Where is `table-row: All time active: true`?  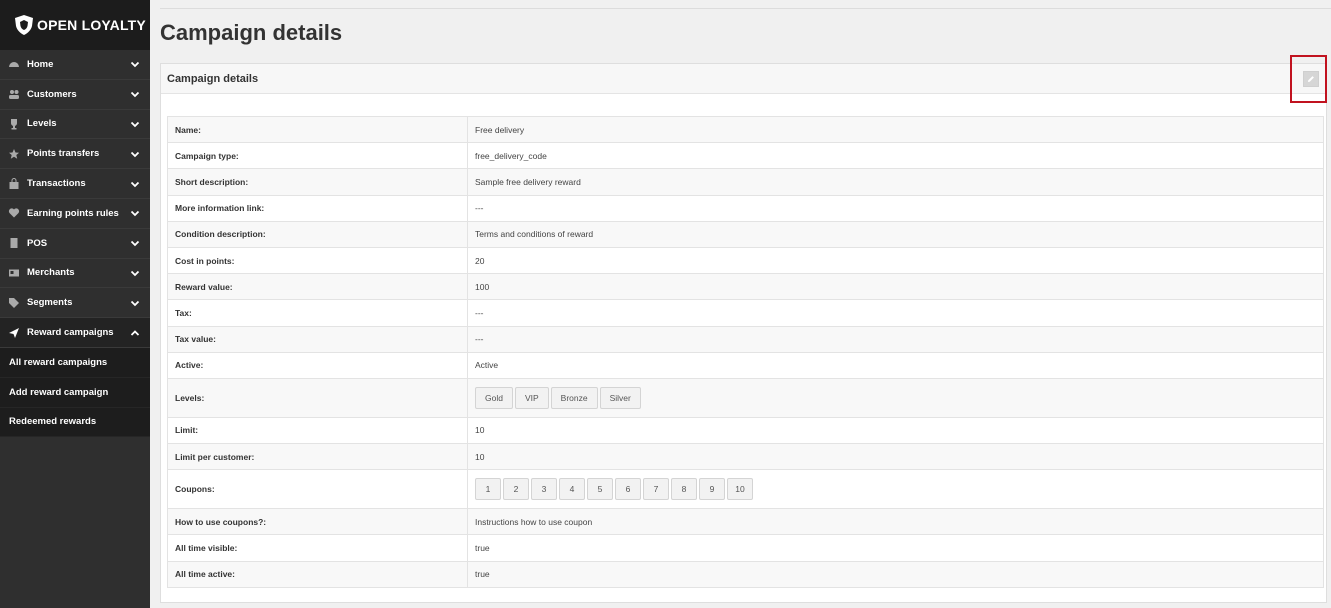
table-row: All time active: true is located at coordinates (745, 574).